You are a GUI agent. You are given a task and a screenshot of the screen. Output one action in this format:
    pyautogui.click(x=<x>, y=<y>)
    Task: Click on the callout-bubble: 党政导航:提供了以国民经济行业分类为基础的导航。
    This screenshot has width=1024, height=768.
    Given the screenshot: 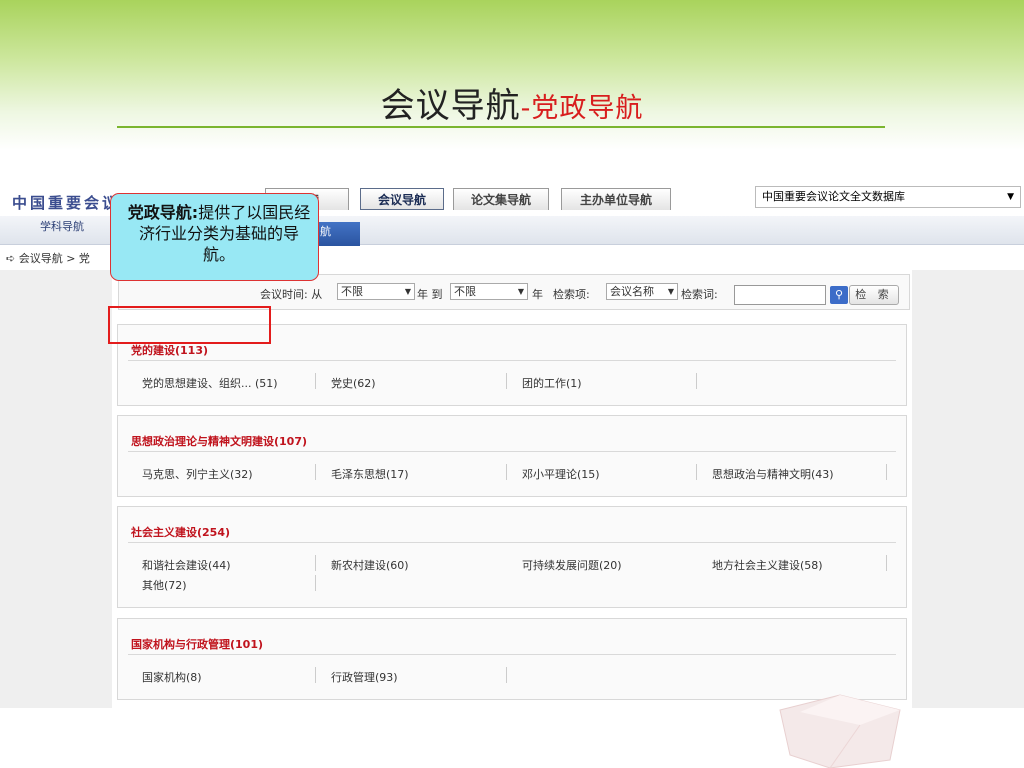 What is the action you would take?
    pyautogui.click(x=214, y=237)
    